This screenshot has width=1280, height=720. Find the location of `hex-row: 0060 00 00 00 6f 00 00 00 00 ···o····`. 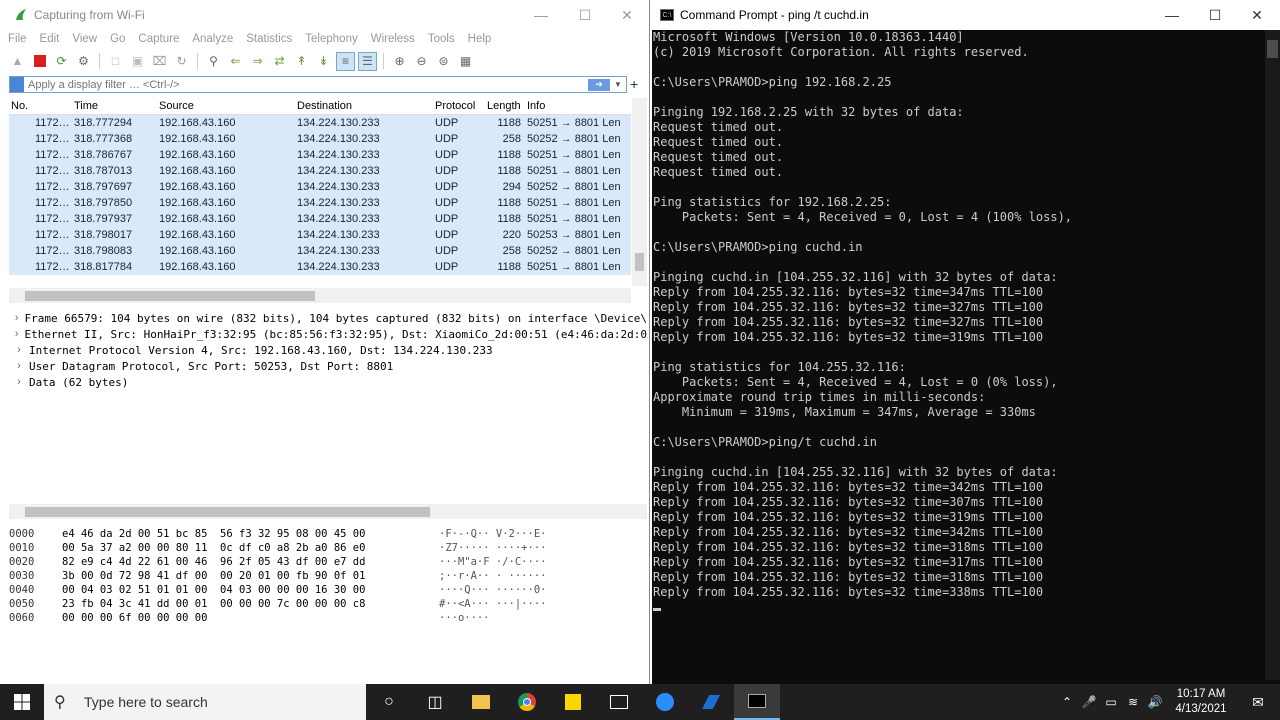

hex-row: 0060 00 00 00 6f 00 00 00 00 ···o···· is located at coordinates (328, 619).